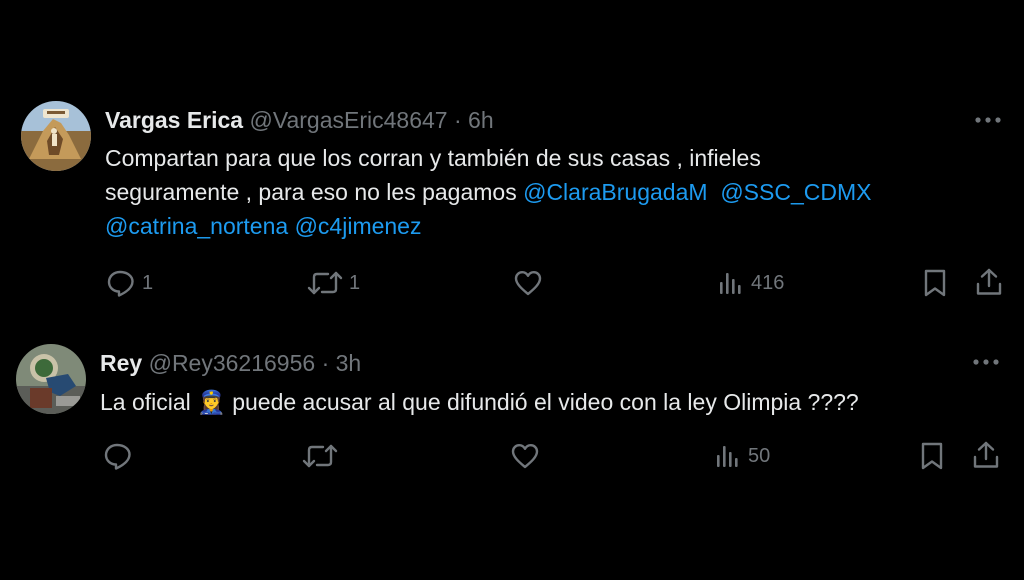 The height and width of the screenshot is (580, 1024). Describe the element at coordinates (211, 402) in the screenshot. I see `police-officer-emoji: 👮‍♀️` at that location.